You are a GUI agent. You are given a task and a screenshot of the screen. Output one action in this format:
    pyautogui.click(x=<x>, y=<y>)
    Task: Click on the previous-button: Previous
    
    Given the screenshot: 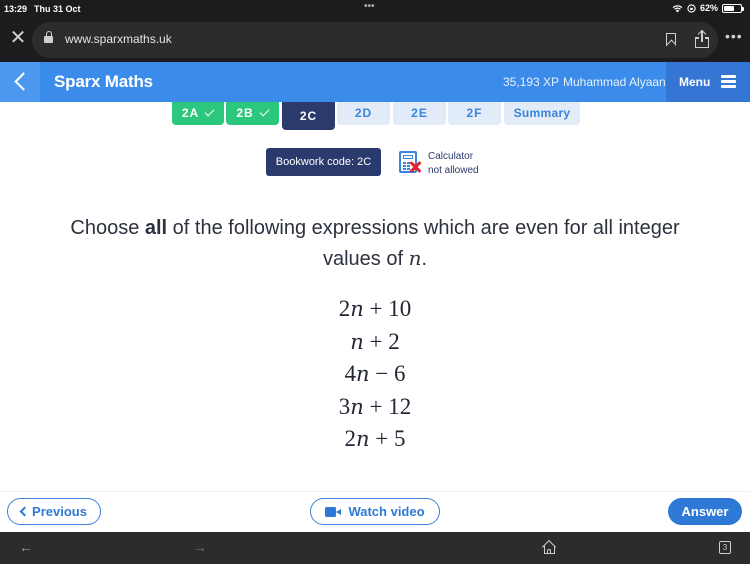 What is the action you would take?
    pyautogui.click(x=54, y=511)
    